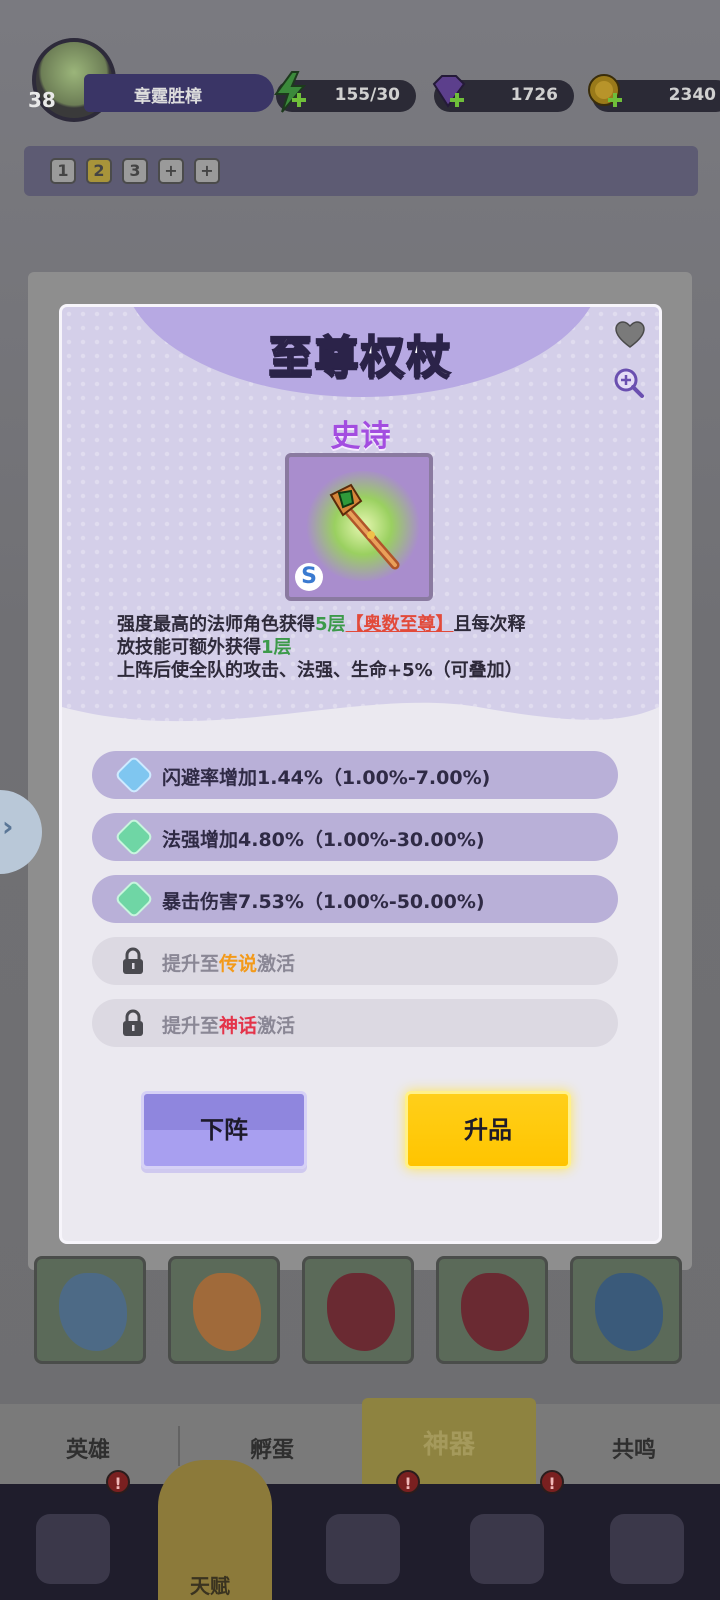  Describe the element at coordinates (634, 1448) in the screenshot. I see `tab-resonance: 共鸣` at that location.